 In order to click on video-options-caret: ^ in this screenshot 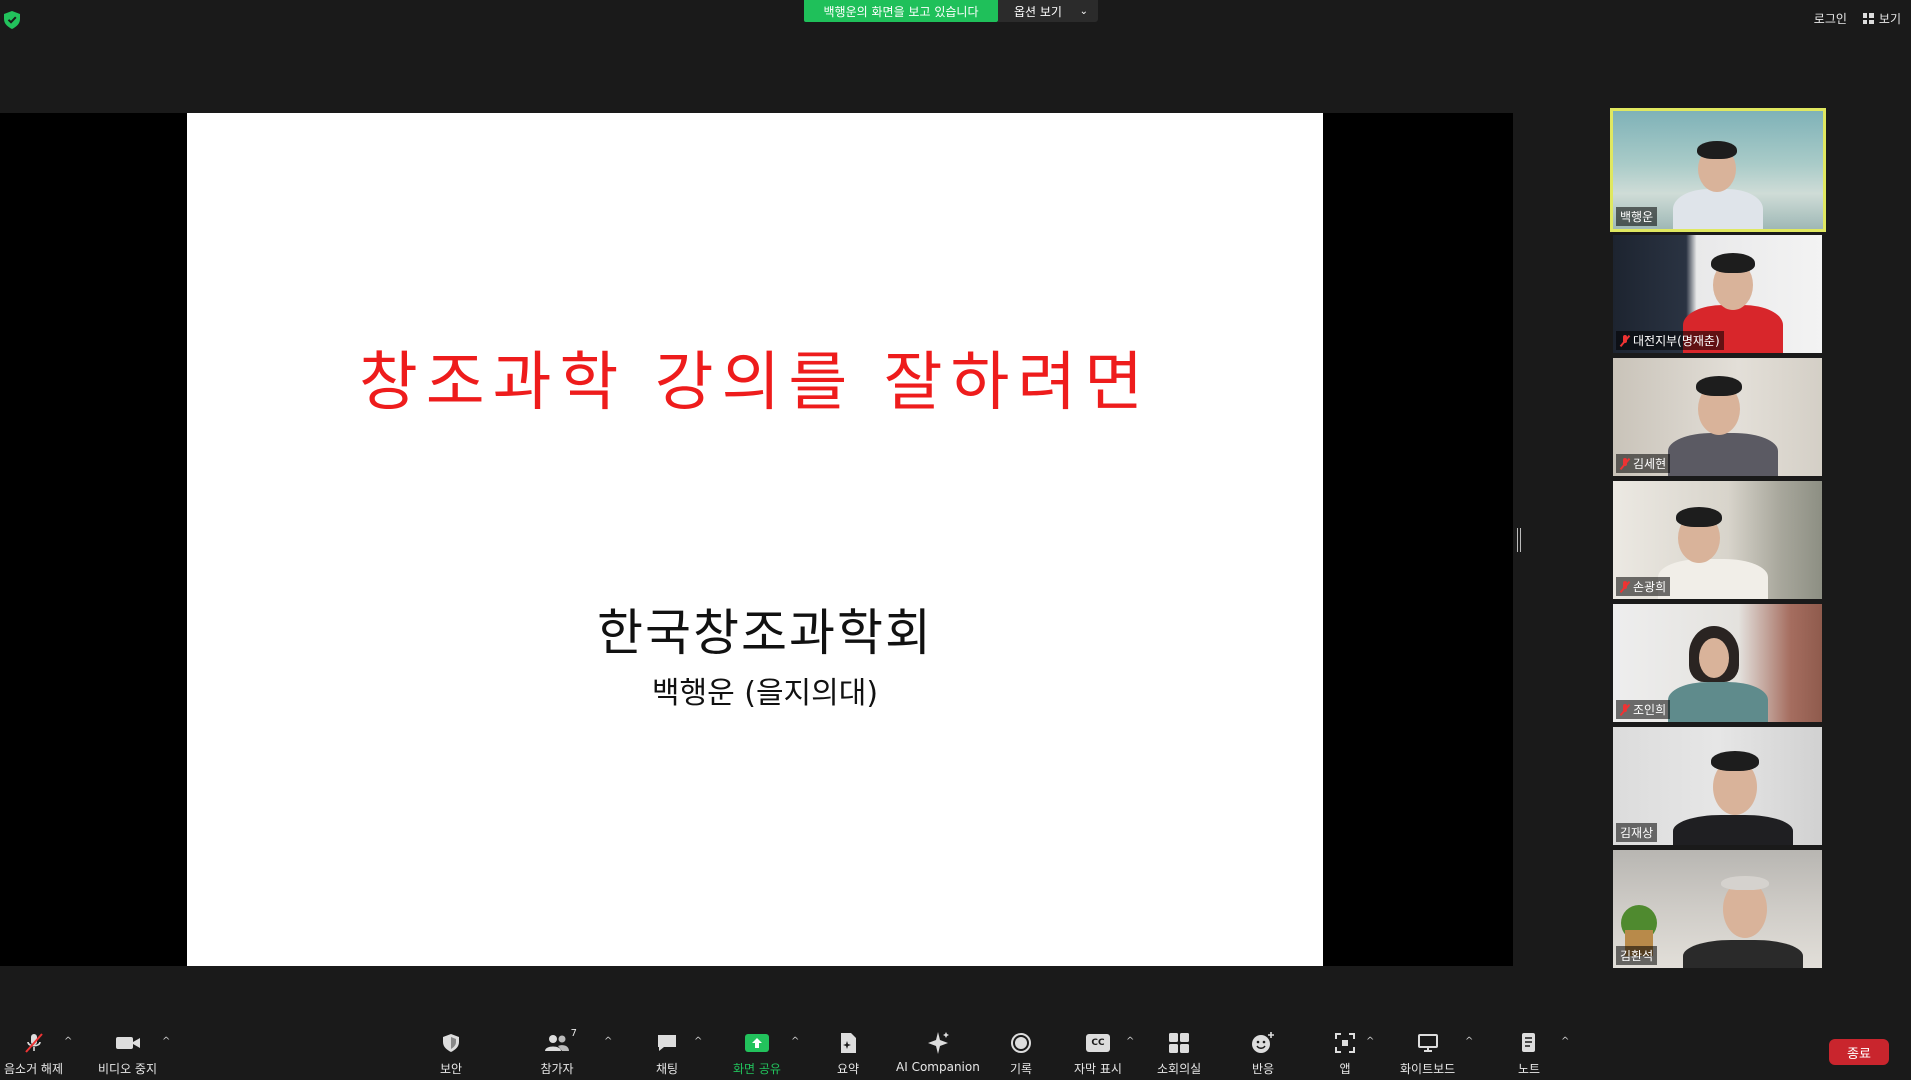, I will do `click(166, 1041)`.